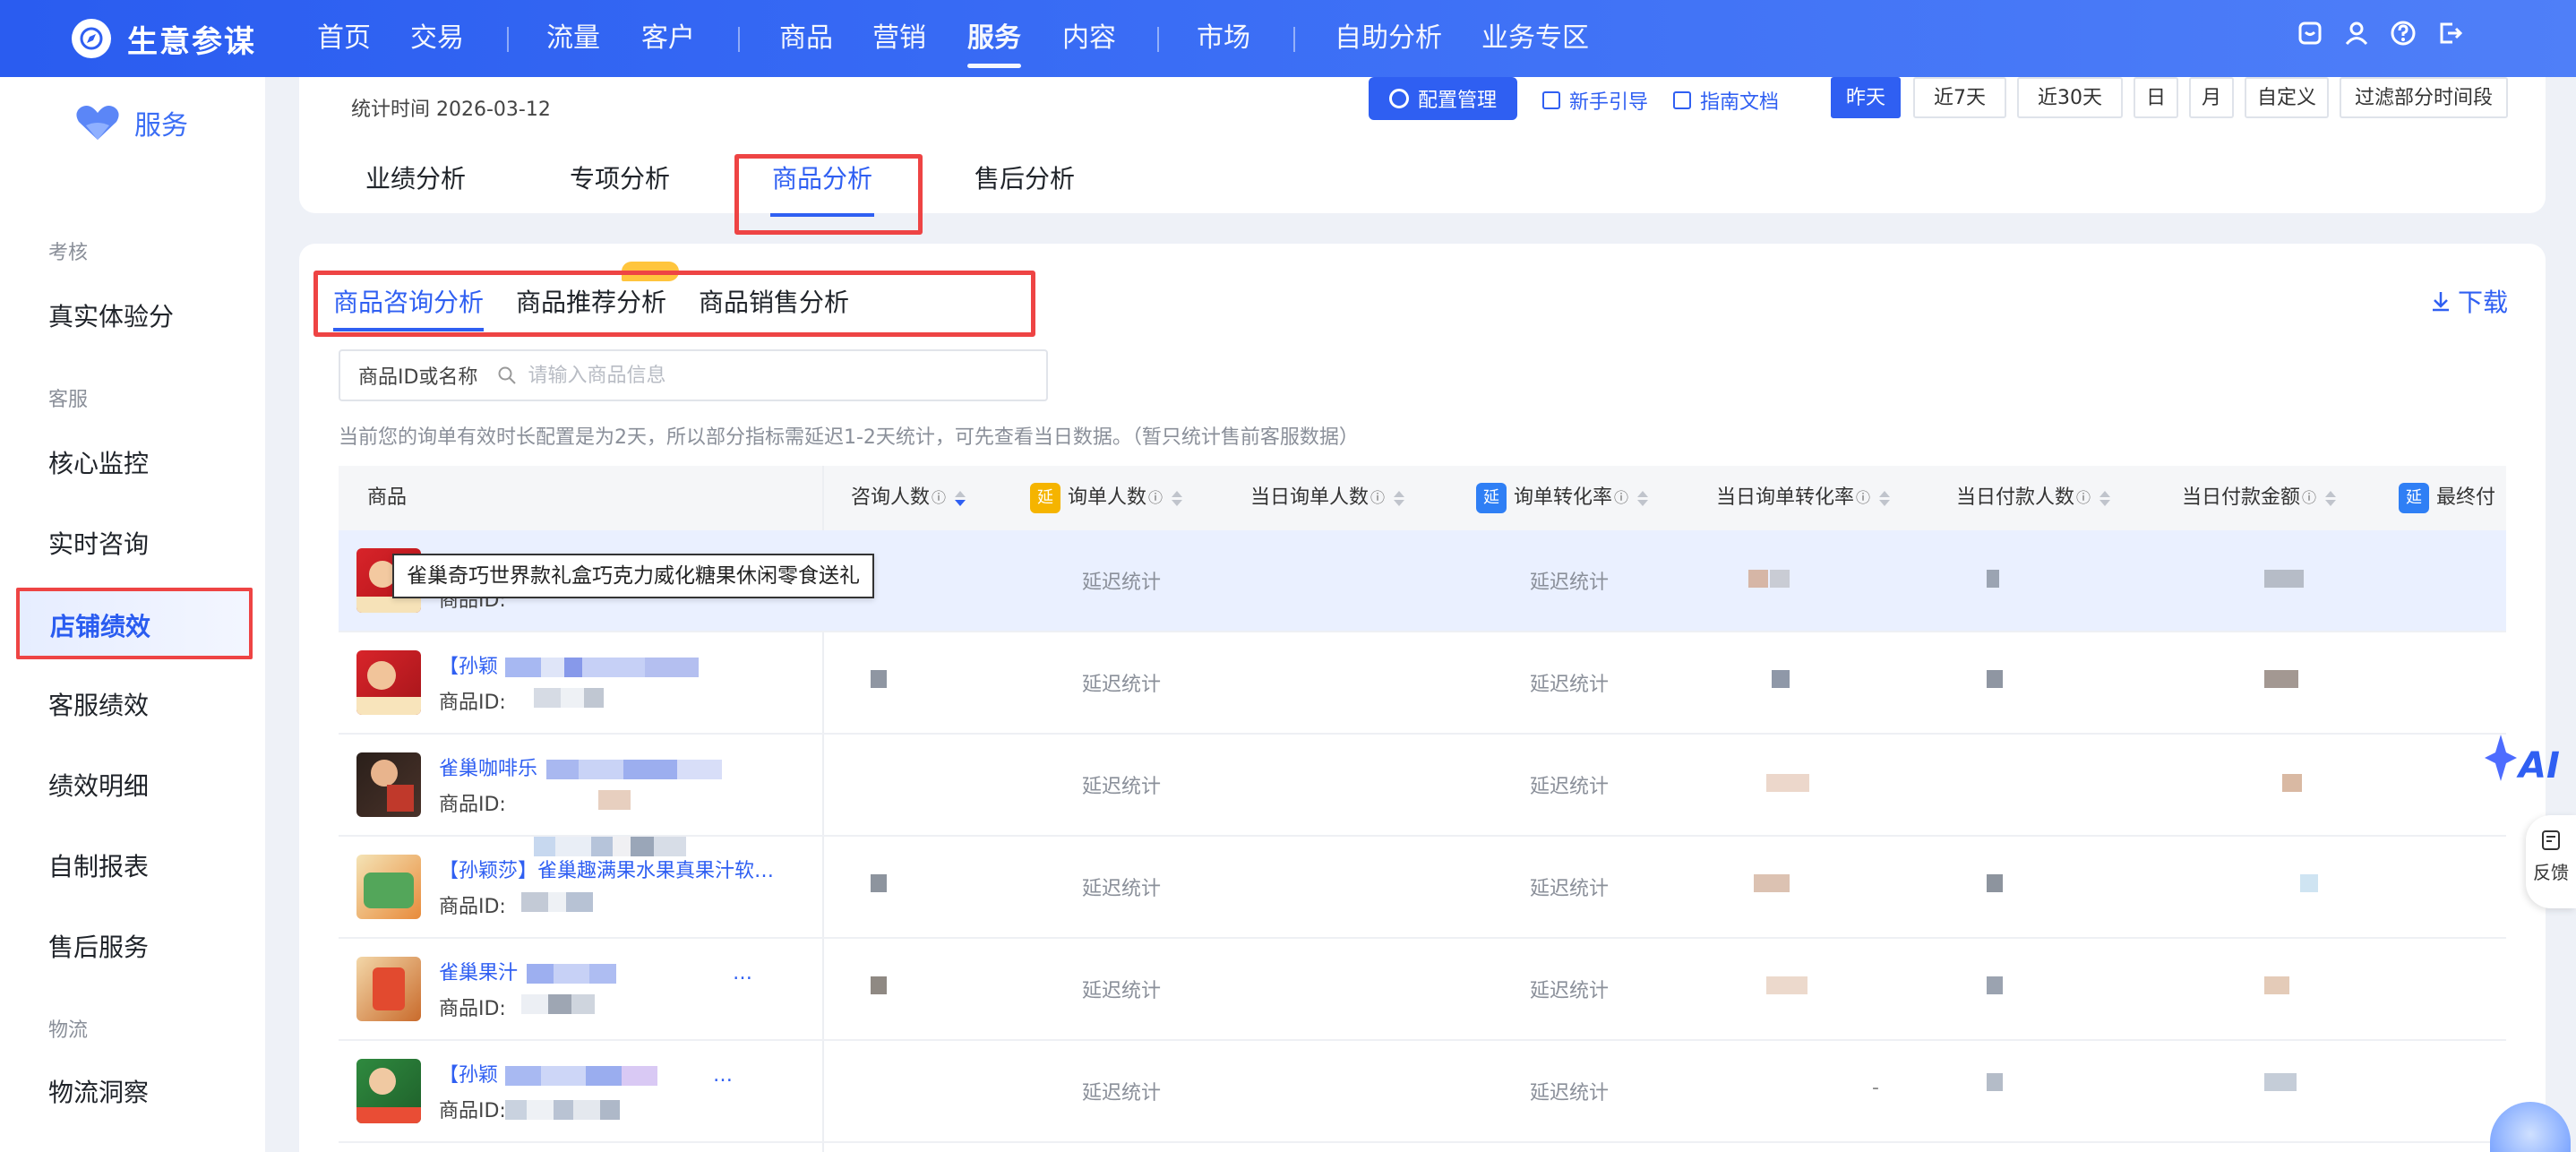 Image resolution: width=2576 pixels, height=1152 pixels. I want to click on nav-self-analysis: 自助分析, so click(1388, 38).